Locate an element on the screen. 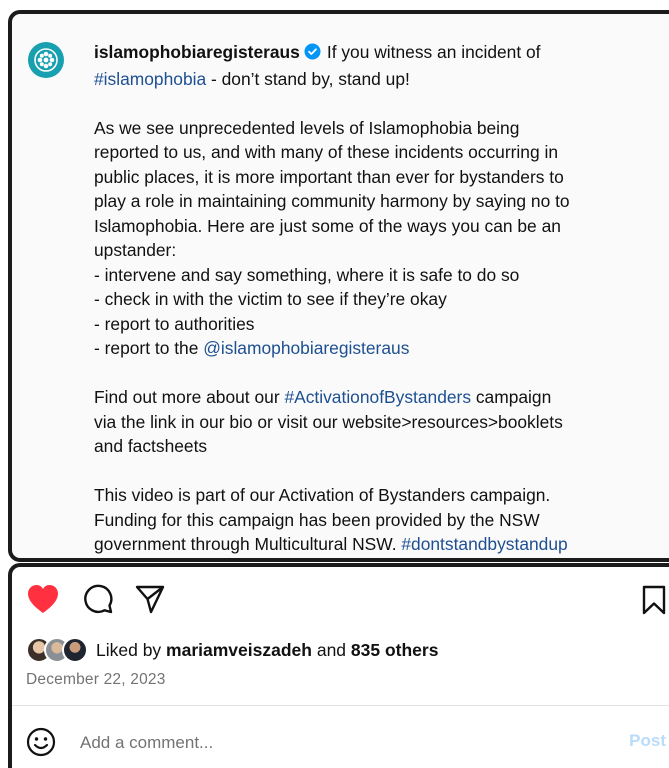 This screenshot has width=669, height=768. likes-text: Liked by mariamveiszadeh and 835 others is located at coordinates (267, 650).